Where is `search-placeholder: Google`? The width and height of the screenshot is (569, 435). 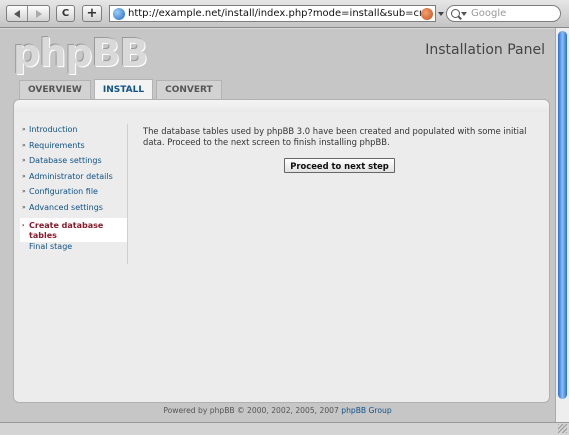 search-placeholder: Google is located at coordinates (489, 13).